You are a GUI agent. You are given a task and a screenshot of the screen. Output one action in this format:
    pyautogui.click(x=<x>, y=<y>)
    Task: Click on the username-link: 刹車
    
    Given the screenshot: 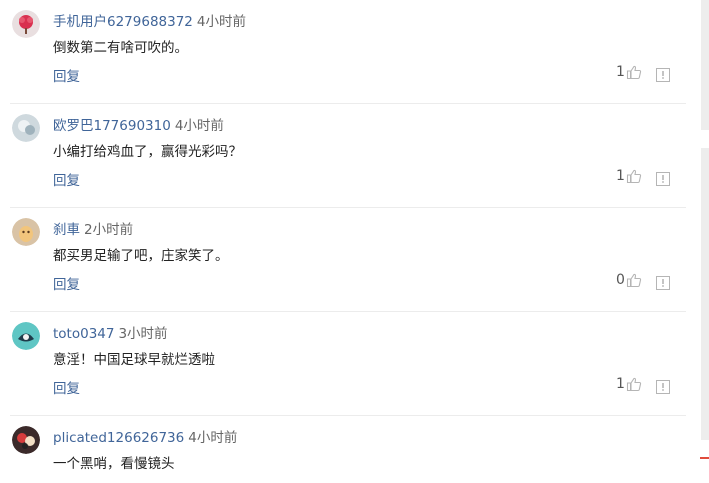 What is the action you would take?
    pyautogui.click(x=66, y=230)
    